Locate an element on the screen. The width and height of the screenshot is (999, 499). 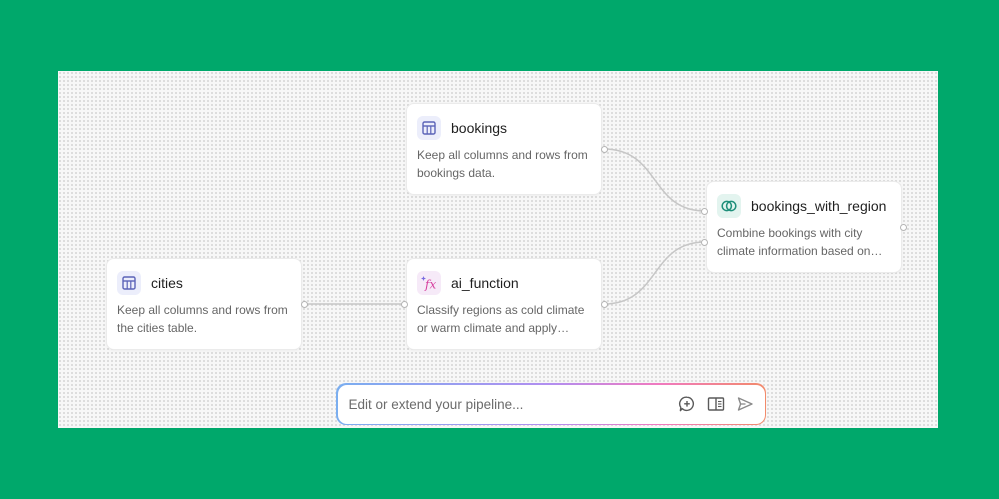
send-button is located at coordinates (745, 404).